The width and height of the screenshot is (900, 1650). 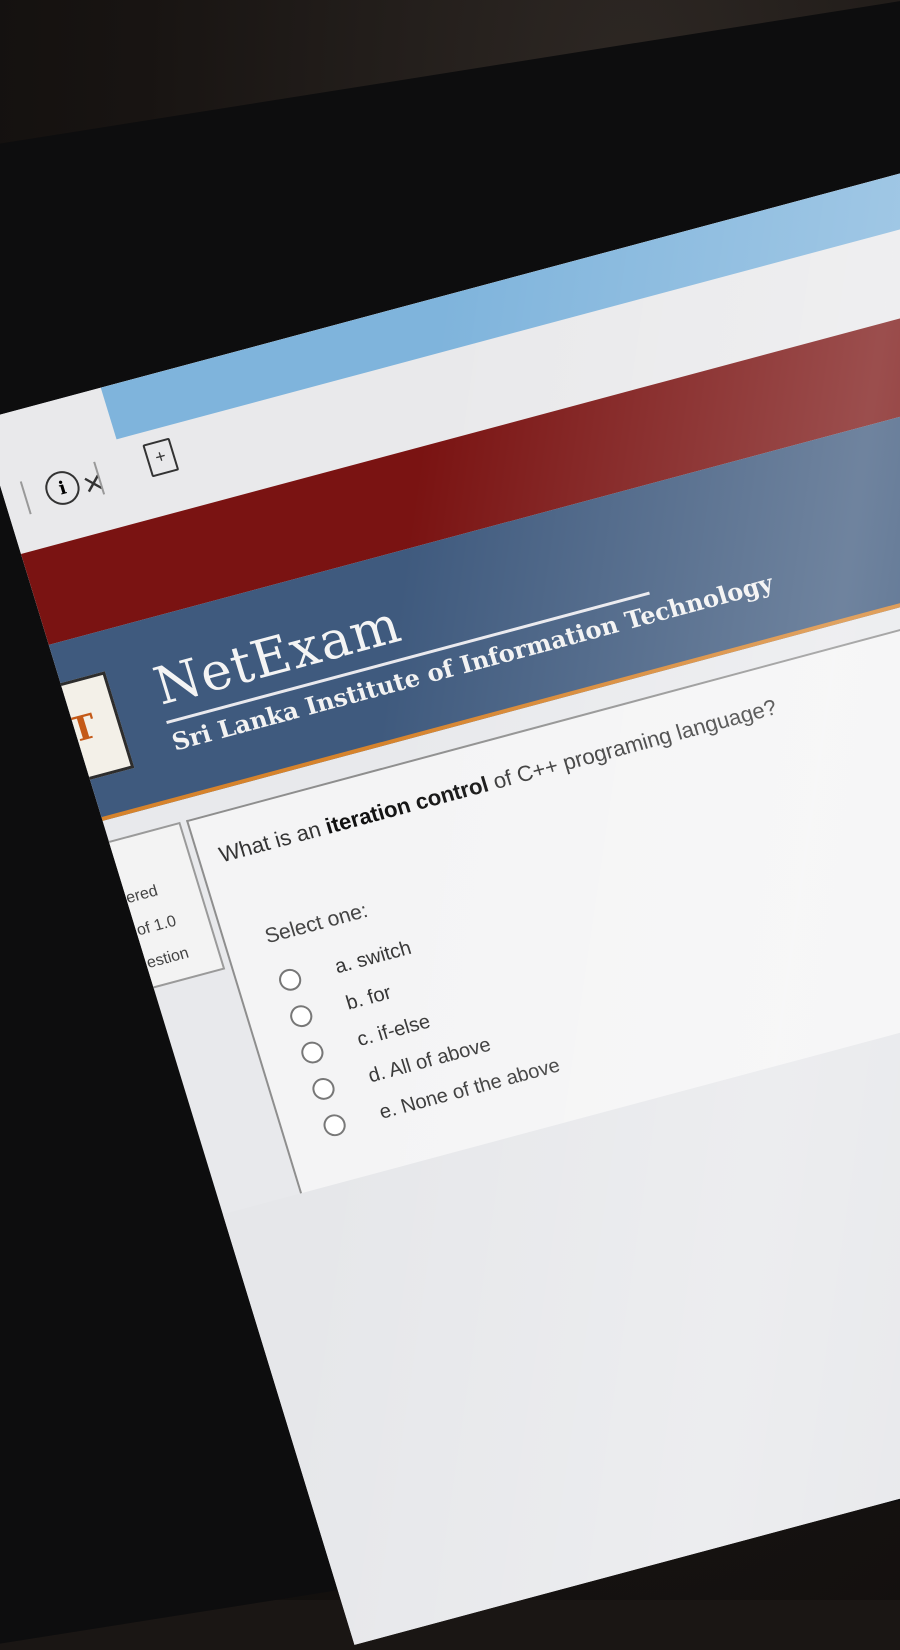 What do you see at coordinates (316, 923) in the screenshot?
I see `select-one-label: Select one:` at bounding box center [316, 923].